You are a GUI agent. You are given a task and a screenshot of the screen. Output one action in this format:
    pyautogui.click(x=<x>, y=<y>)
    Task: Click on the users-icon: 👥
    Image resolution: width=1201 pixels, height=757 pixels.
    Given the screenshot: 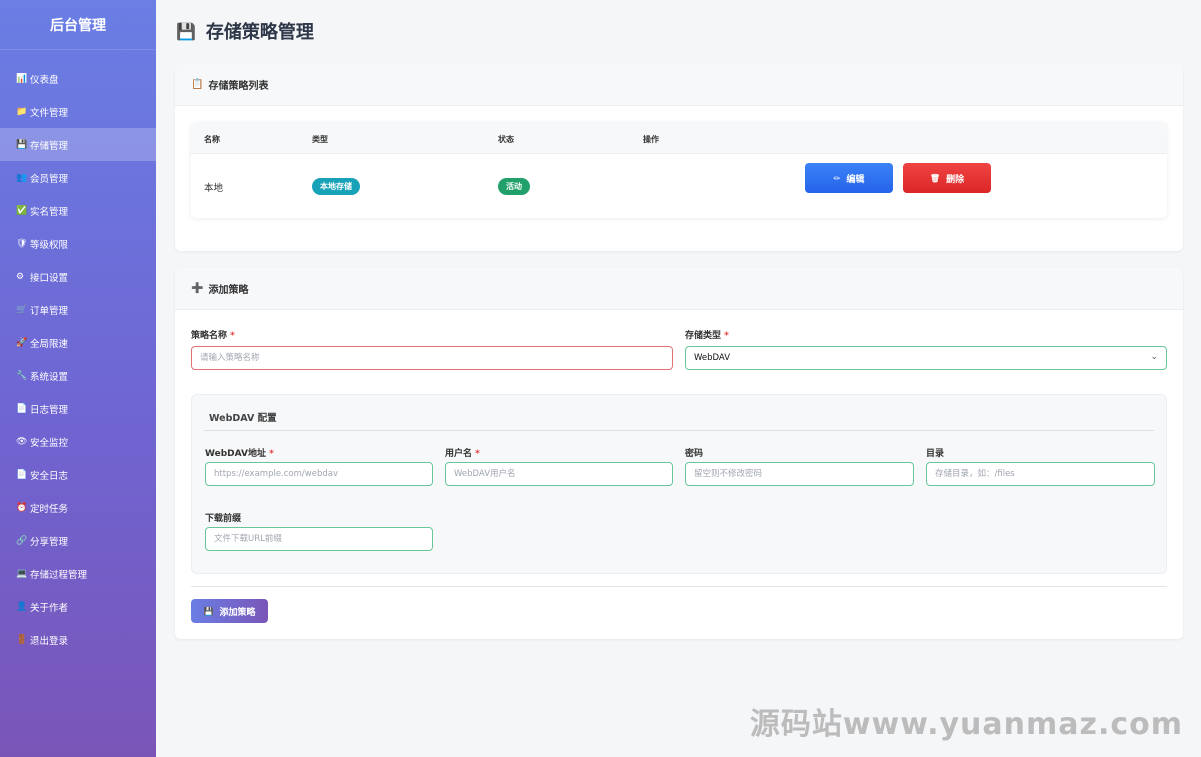 What is the action you would take?
    pyautogui.click(x=22, y=177)
    